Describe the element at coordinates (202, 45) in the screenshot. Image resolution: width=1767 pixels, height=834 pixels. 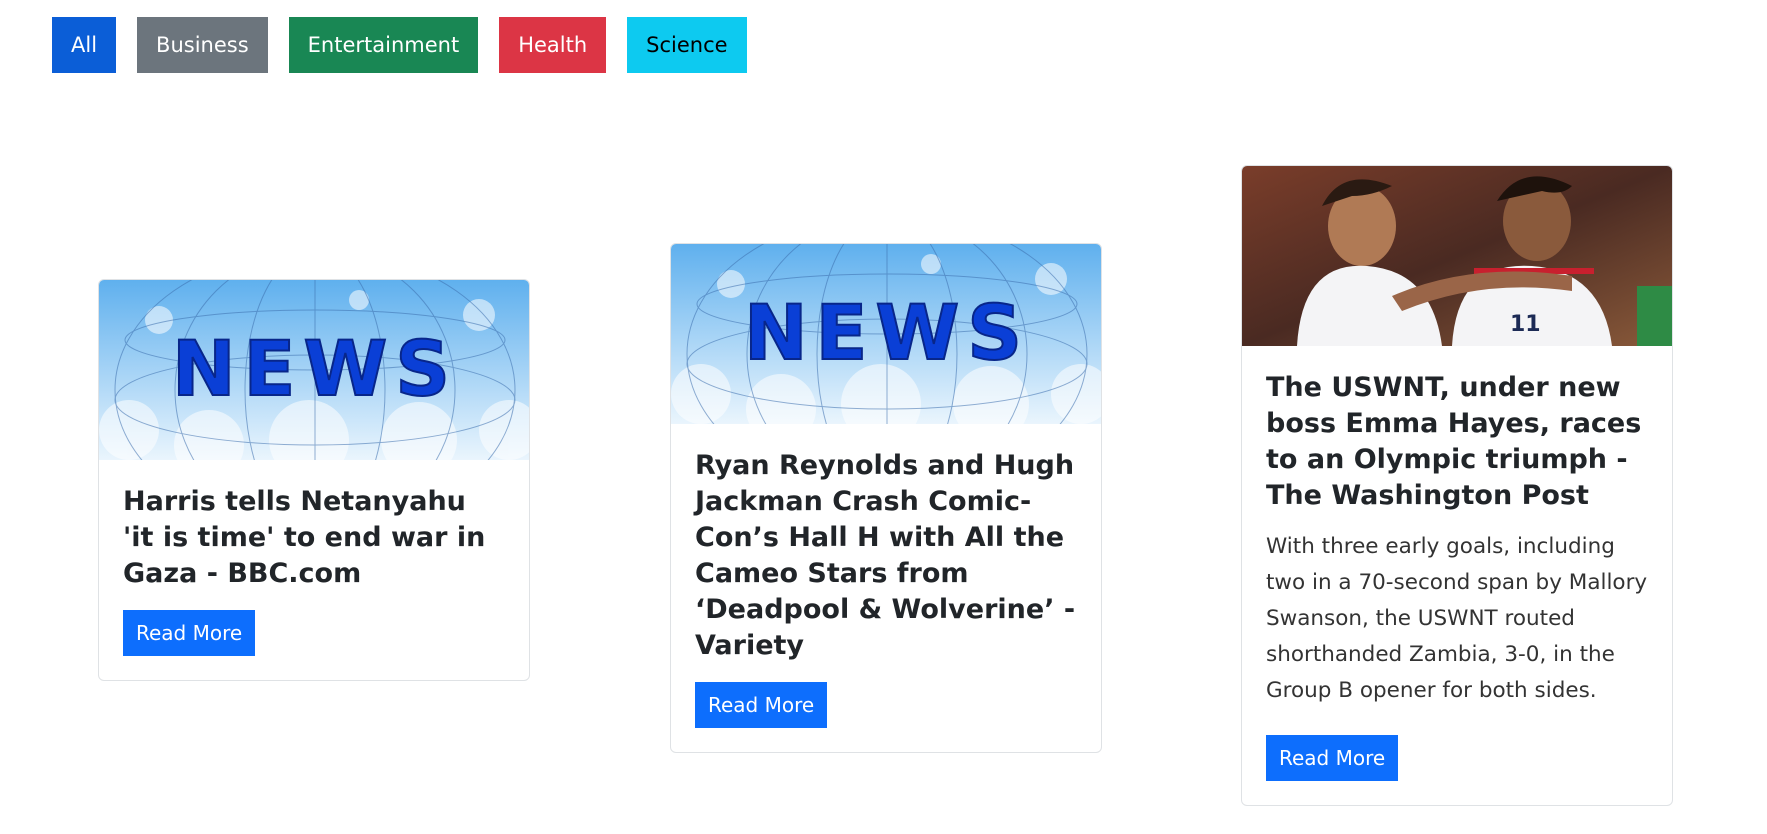
I see `filter-business-button: Business` at that location.